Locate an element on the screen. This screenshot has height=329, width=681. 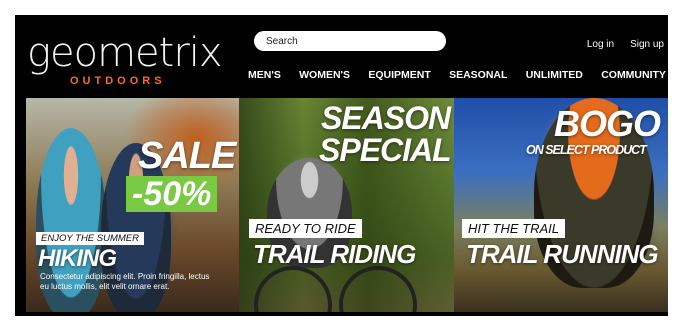
bogo-headline: BOGO is located at coordinates (607, 123).